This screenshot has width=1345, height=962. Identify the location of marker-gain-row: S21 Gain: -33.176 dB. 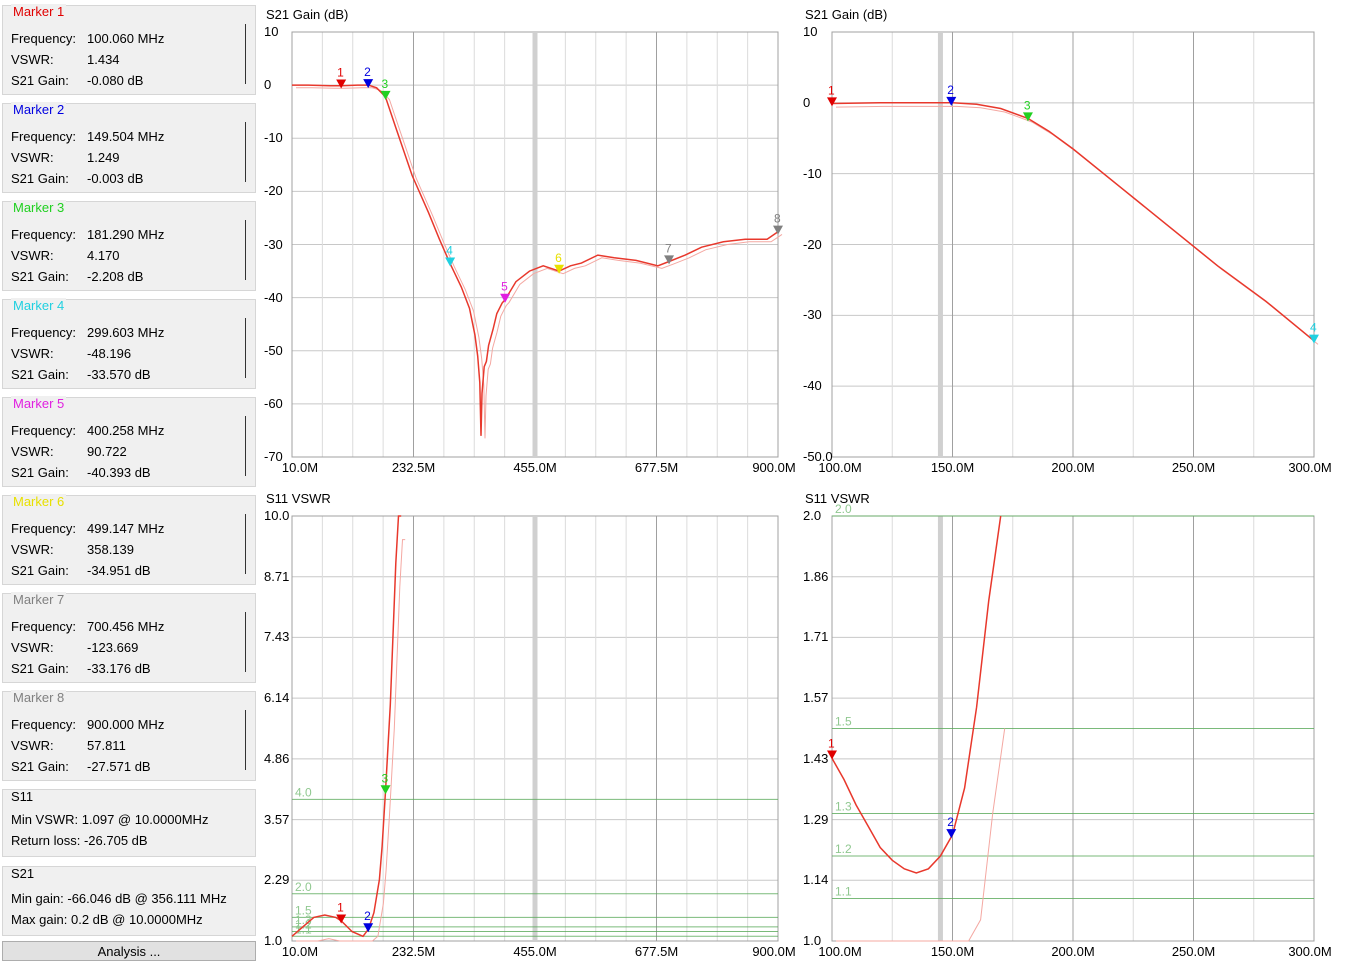
(81, 668).